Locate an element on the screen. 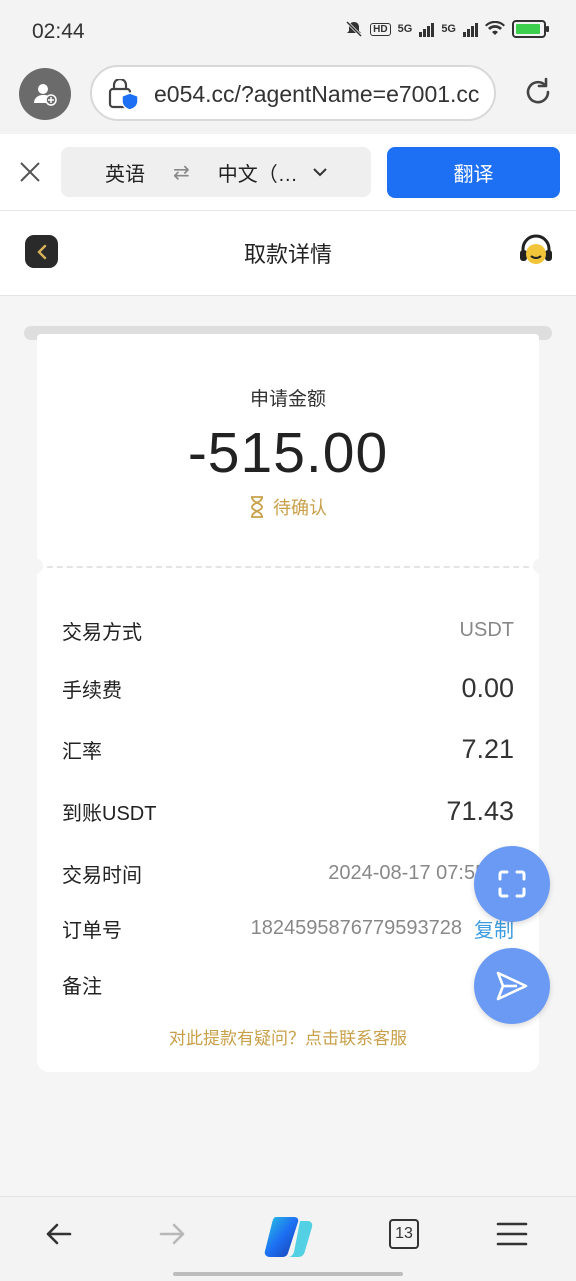 This screenshot has width=576, height=1281. signal-icon is located at coordinates (427, 29).